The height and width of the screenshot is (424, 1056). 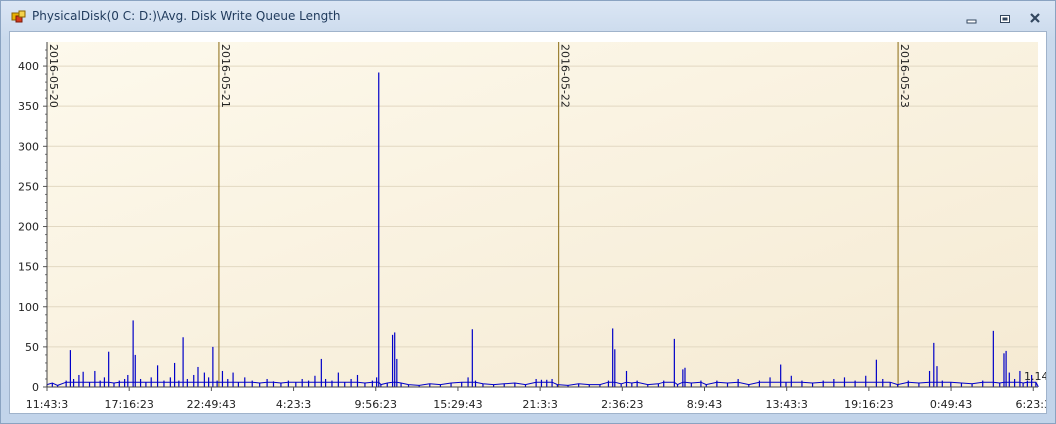 What do you see at coordinates (53, 76) in the screenshot?
I see `day-marker-label: 2016-05-20` at bounding box center [53, 76].